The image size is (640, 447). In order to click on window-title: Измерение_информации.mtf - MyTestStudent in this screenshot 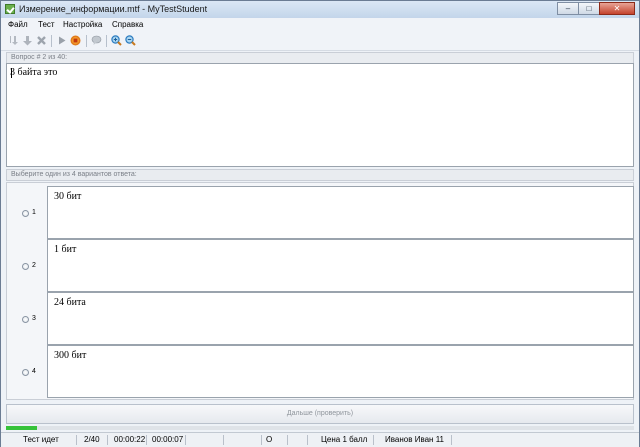, I will do `click(113, 9)`.